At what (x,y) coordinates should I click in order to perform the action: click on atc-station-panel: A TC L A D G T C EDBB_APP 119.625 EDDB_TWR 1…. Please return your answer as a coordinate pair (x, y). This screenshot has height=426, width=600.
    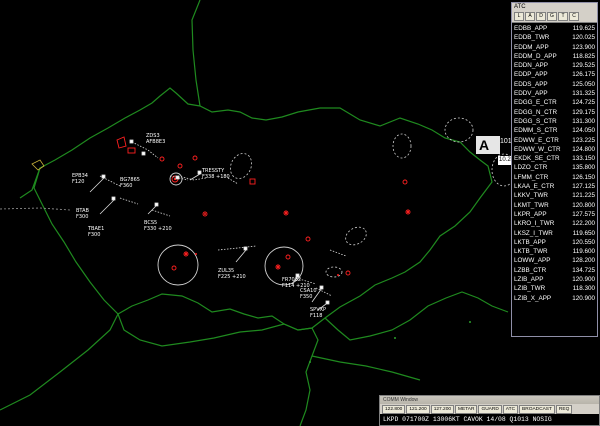
    Looking at the image, I should click on (554, 169).